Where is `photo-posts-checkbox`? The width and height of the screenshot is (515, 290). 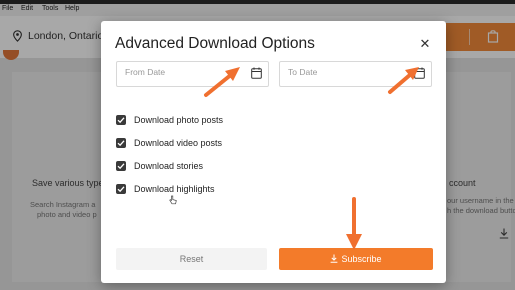
photo-posts-checkbox is located at coordinates (121, 120).